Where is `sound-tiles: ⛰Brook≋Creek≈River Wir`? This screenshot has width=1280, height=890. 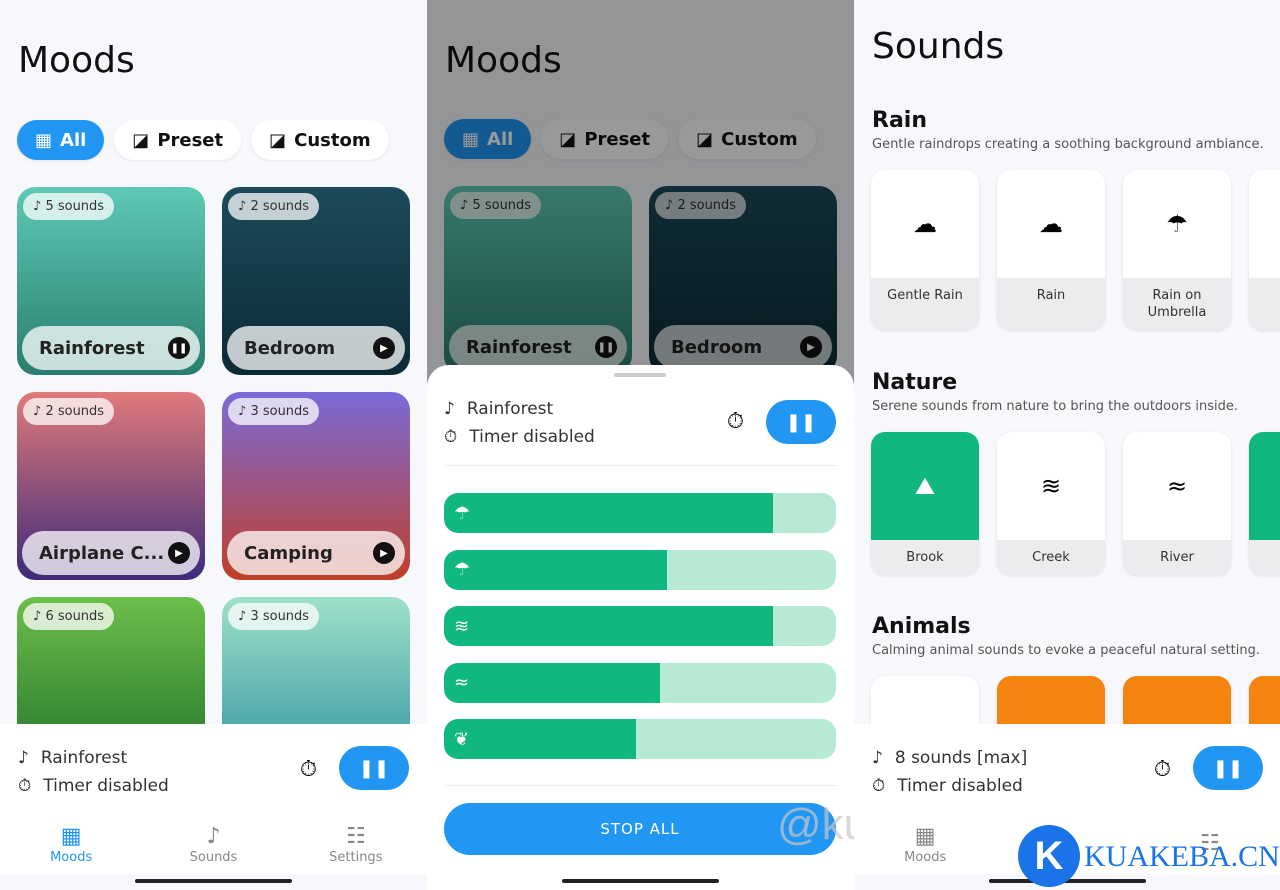
sound-tiles: ⛰Brook≋Creek≈River Wir is located at coordinates (1075, 503).